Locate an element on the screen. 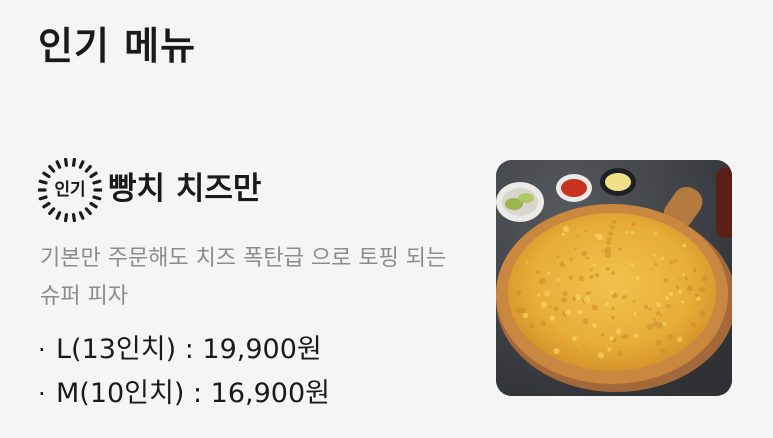 The image size is (773, 438). menu-item-name: 빵치 치즈만 is located at coordinates (185, 189).